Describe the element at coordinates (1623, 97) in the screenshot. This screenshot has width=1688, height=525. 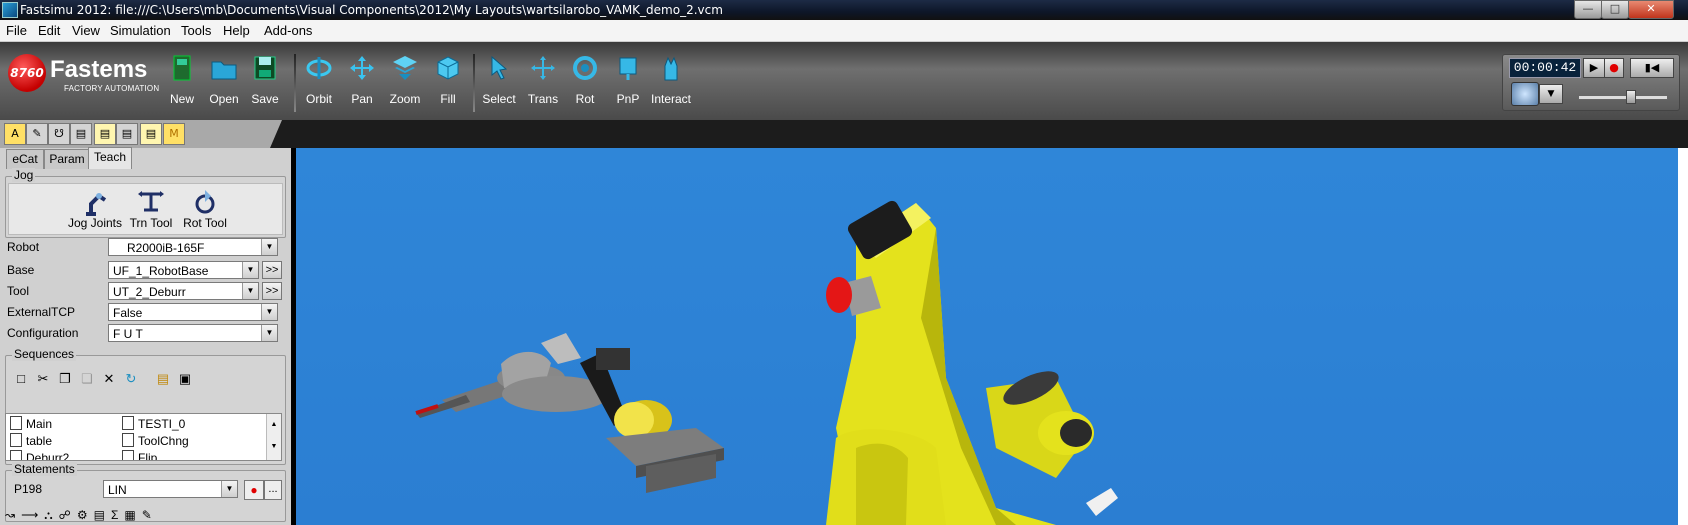
I see `speed-slider` at that location.